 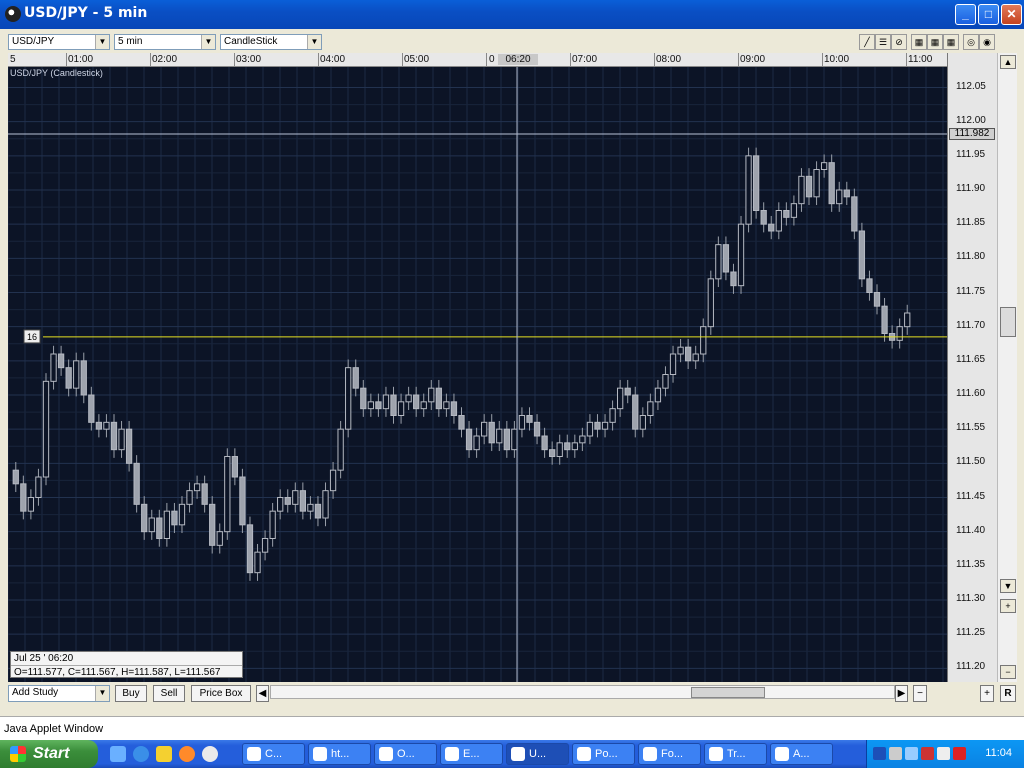 I want to click on volume-icon, so click(x=911, y=753).